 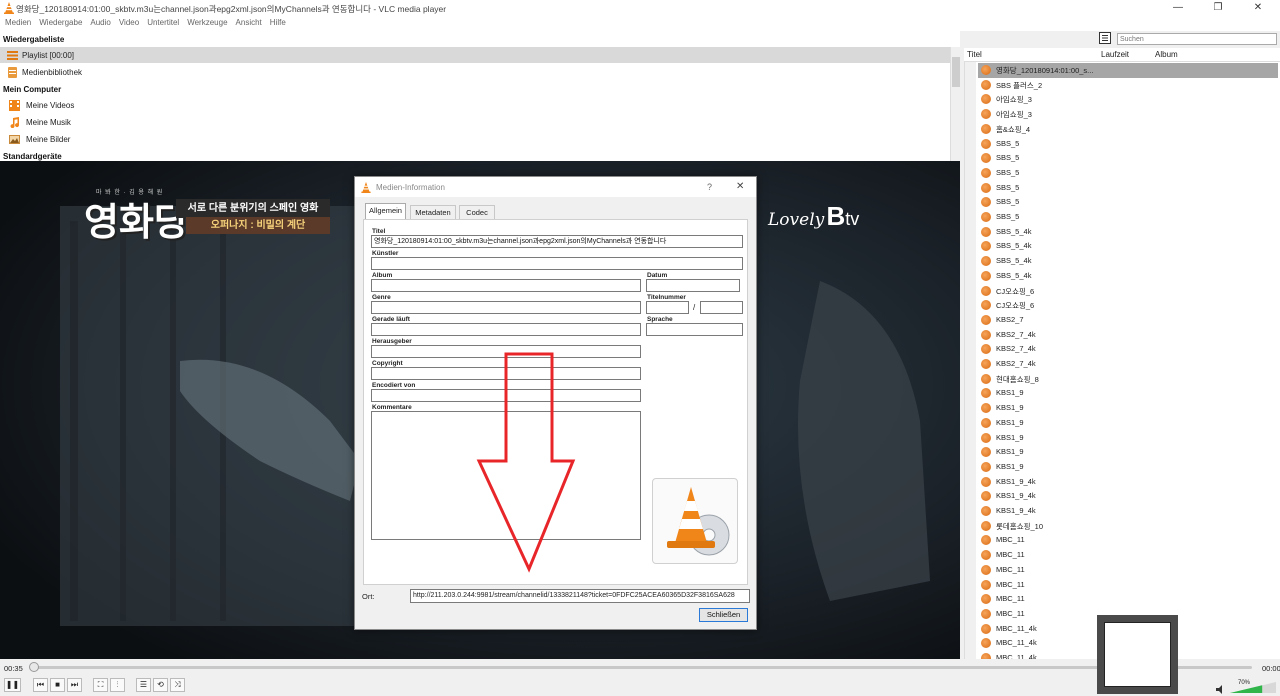 I want to click on dialog-help-button: ?, so click(x=709, y=187).